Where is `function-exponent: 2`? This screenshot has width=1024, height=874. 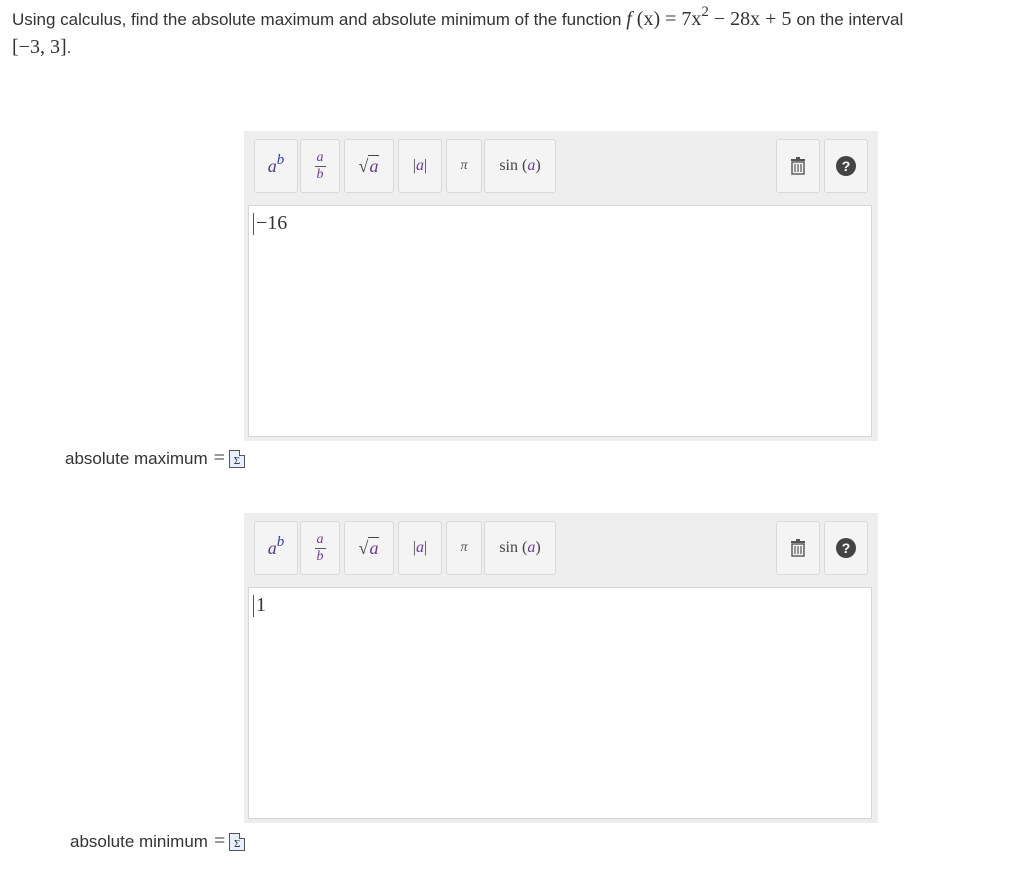 function-exponent: 2 is located at coordinates (705, 12).